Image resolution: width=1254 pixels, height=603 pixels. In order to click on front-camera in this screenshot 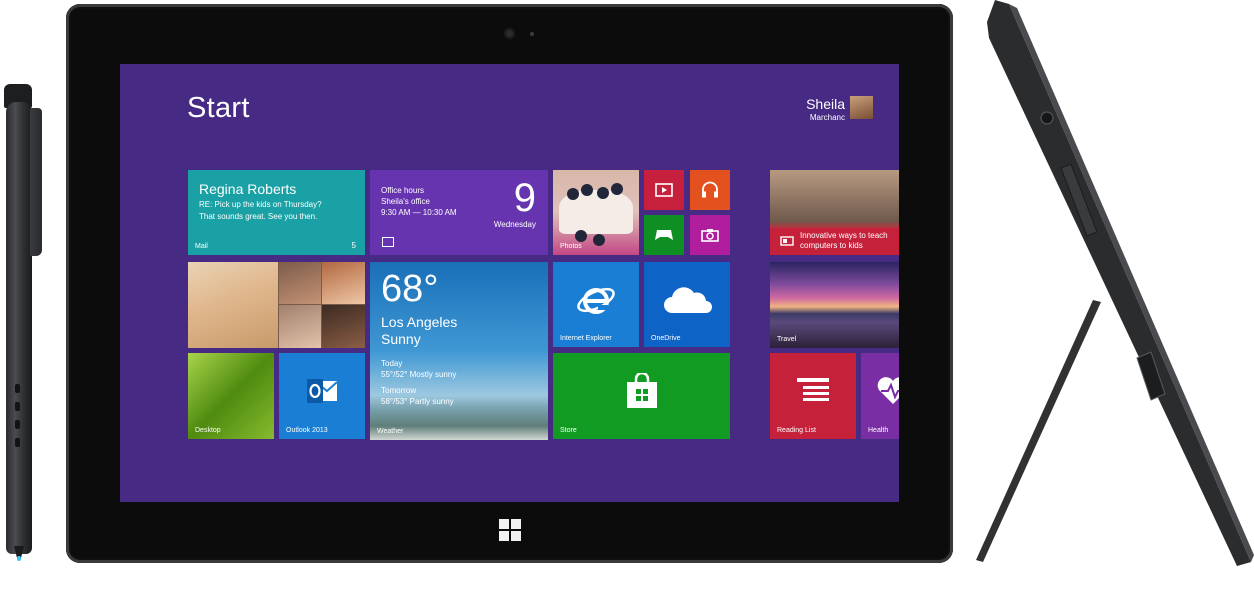, I will do `click(509, 33)`.